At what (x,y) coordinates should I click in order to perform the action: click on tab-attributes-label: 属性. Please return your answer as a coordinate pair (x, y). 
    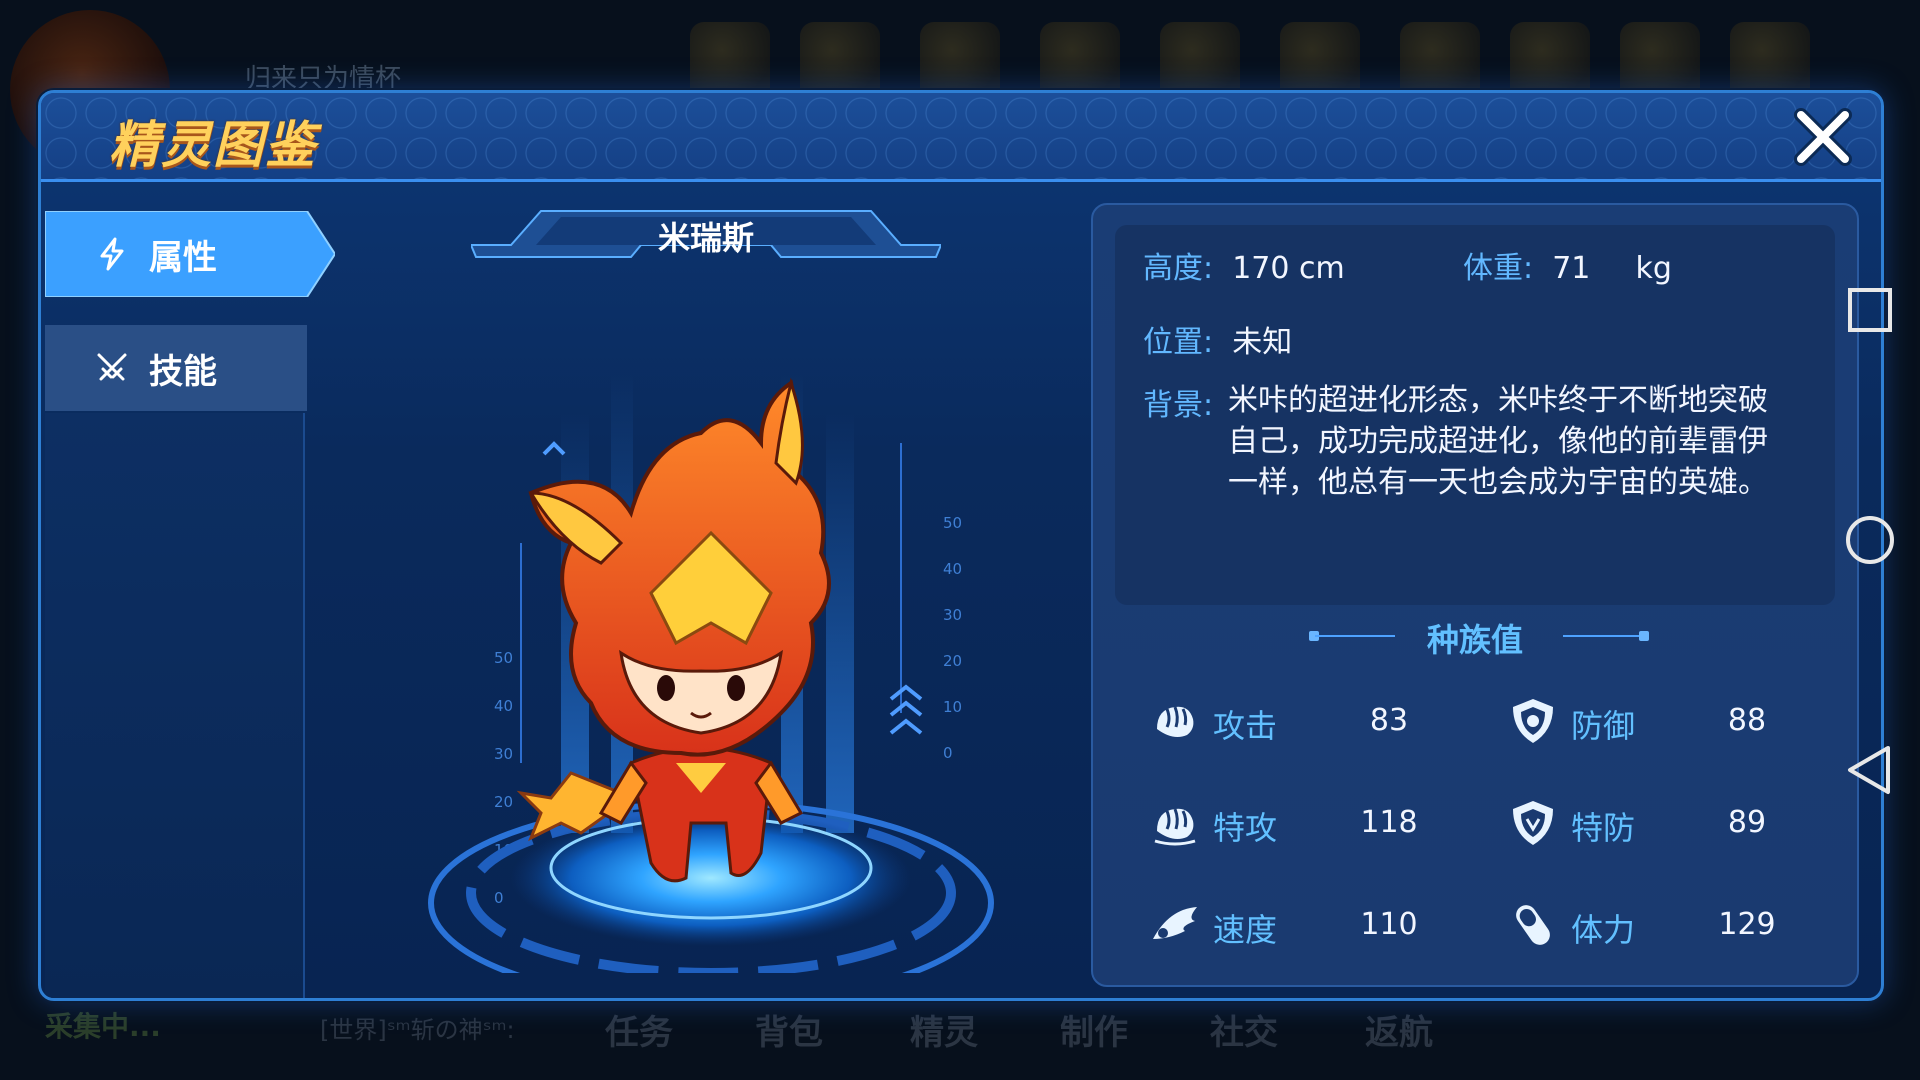
    Looking at the image, I should click on (183, 257).